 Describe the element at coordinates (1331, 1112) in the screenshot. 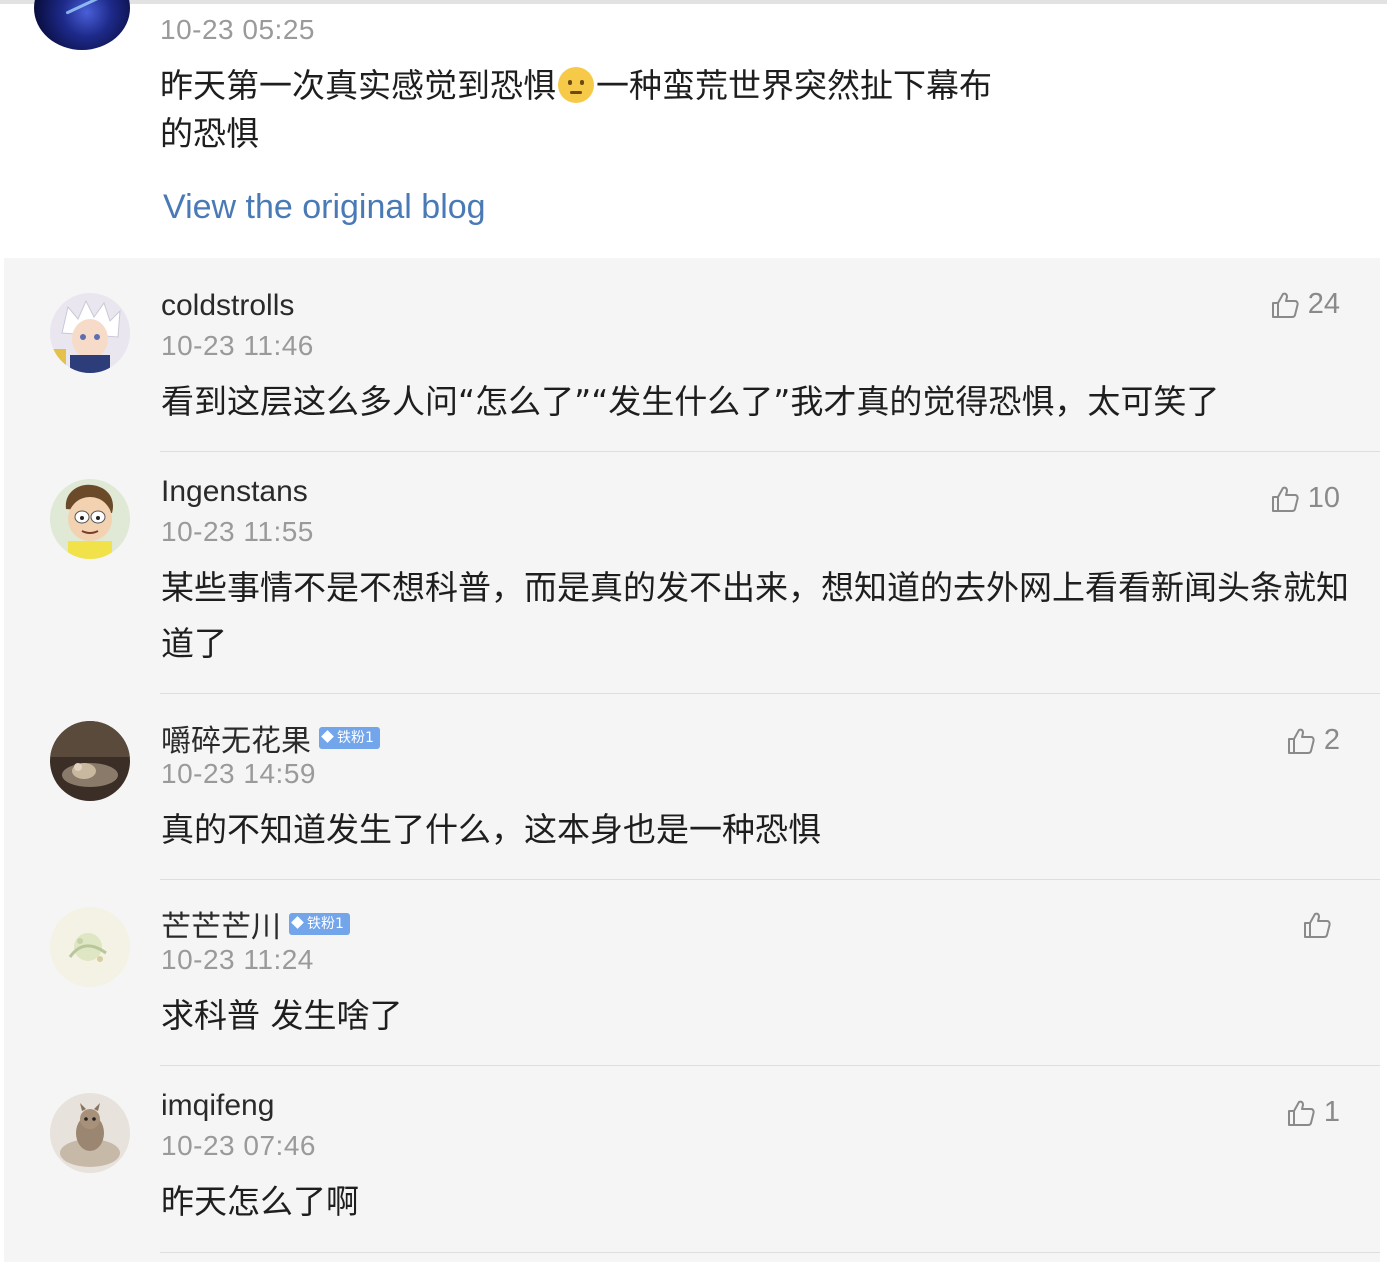

I see `like-count: 1` at that location.